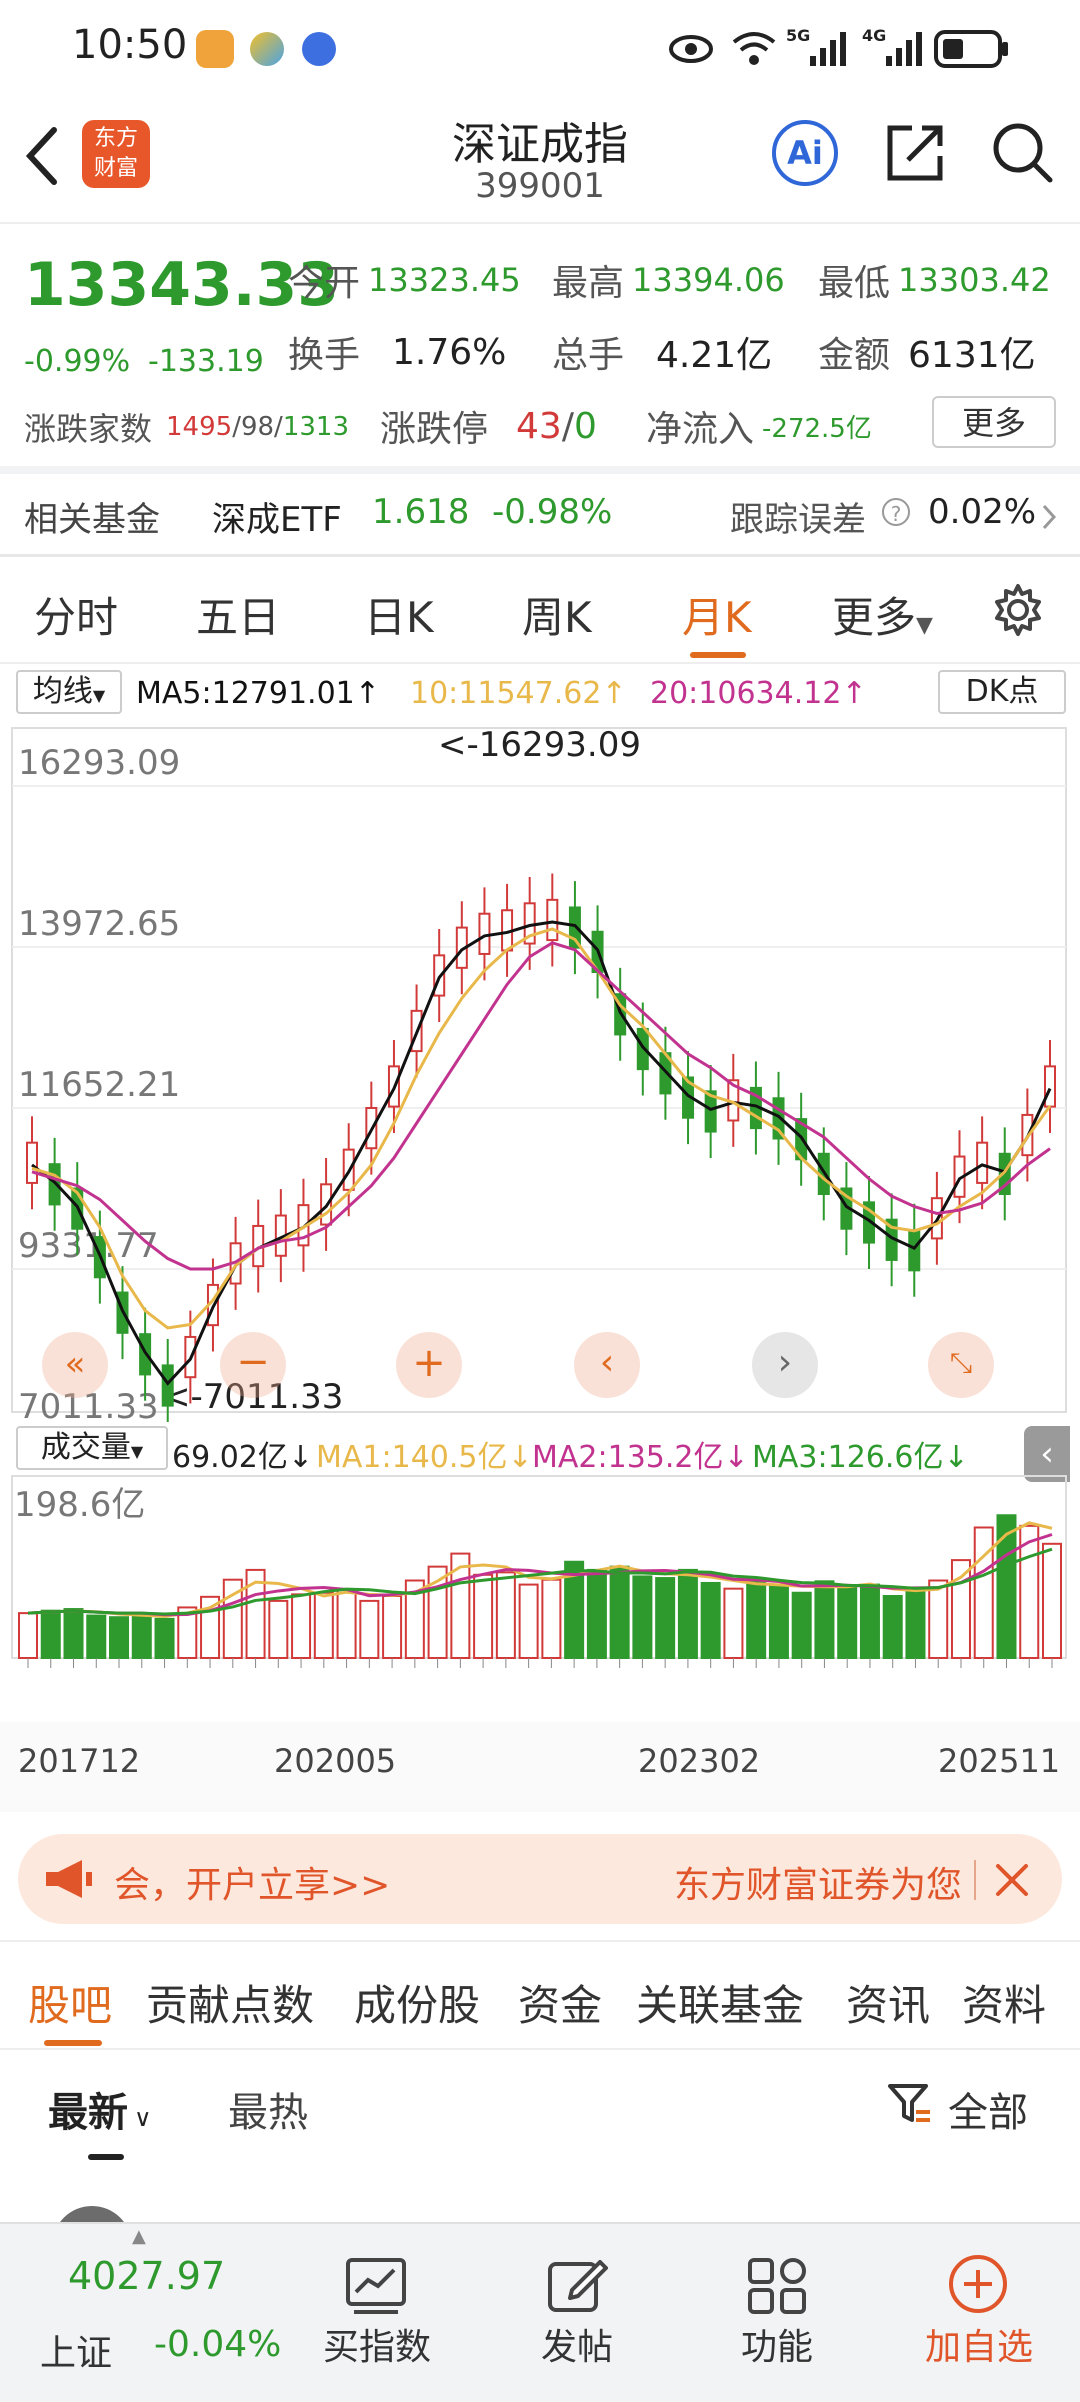 The height and width of the screenshot is (2402, 1080). What do you see at coordinates (243, 1457) in the screenshot?
I see `volume-last: 69.02亿↓` at bounding box center [243, 1457].